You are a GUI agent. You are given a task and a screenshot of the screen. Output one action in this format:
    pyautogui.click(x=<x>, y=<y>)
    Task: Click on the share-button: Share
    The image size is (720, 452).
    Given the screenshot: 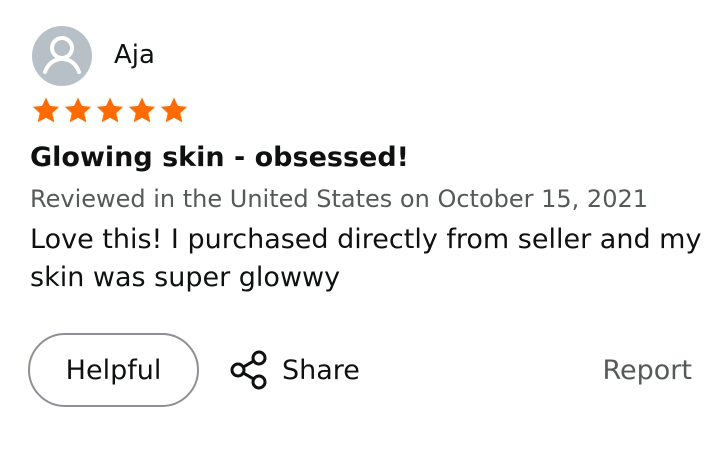 What is the action you would take?
    pyautogui.click(x=294, y=370)
    